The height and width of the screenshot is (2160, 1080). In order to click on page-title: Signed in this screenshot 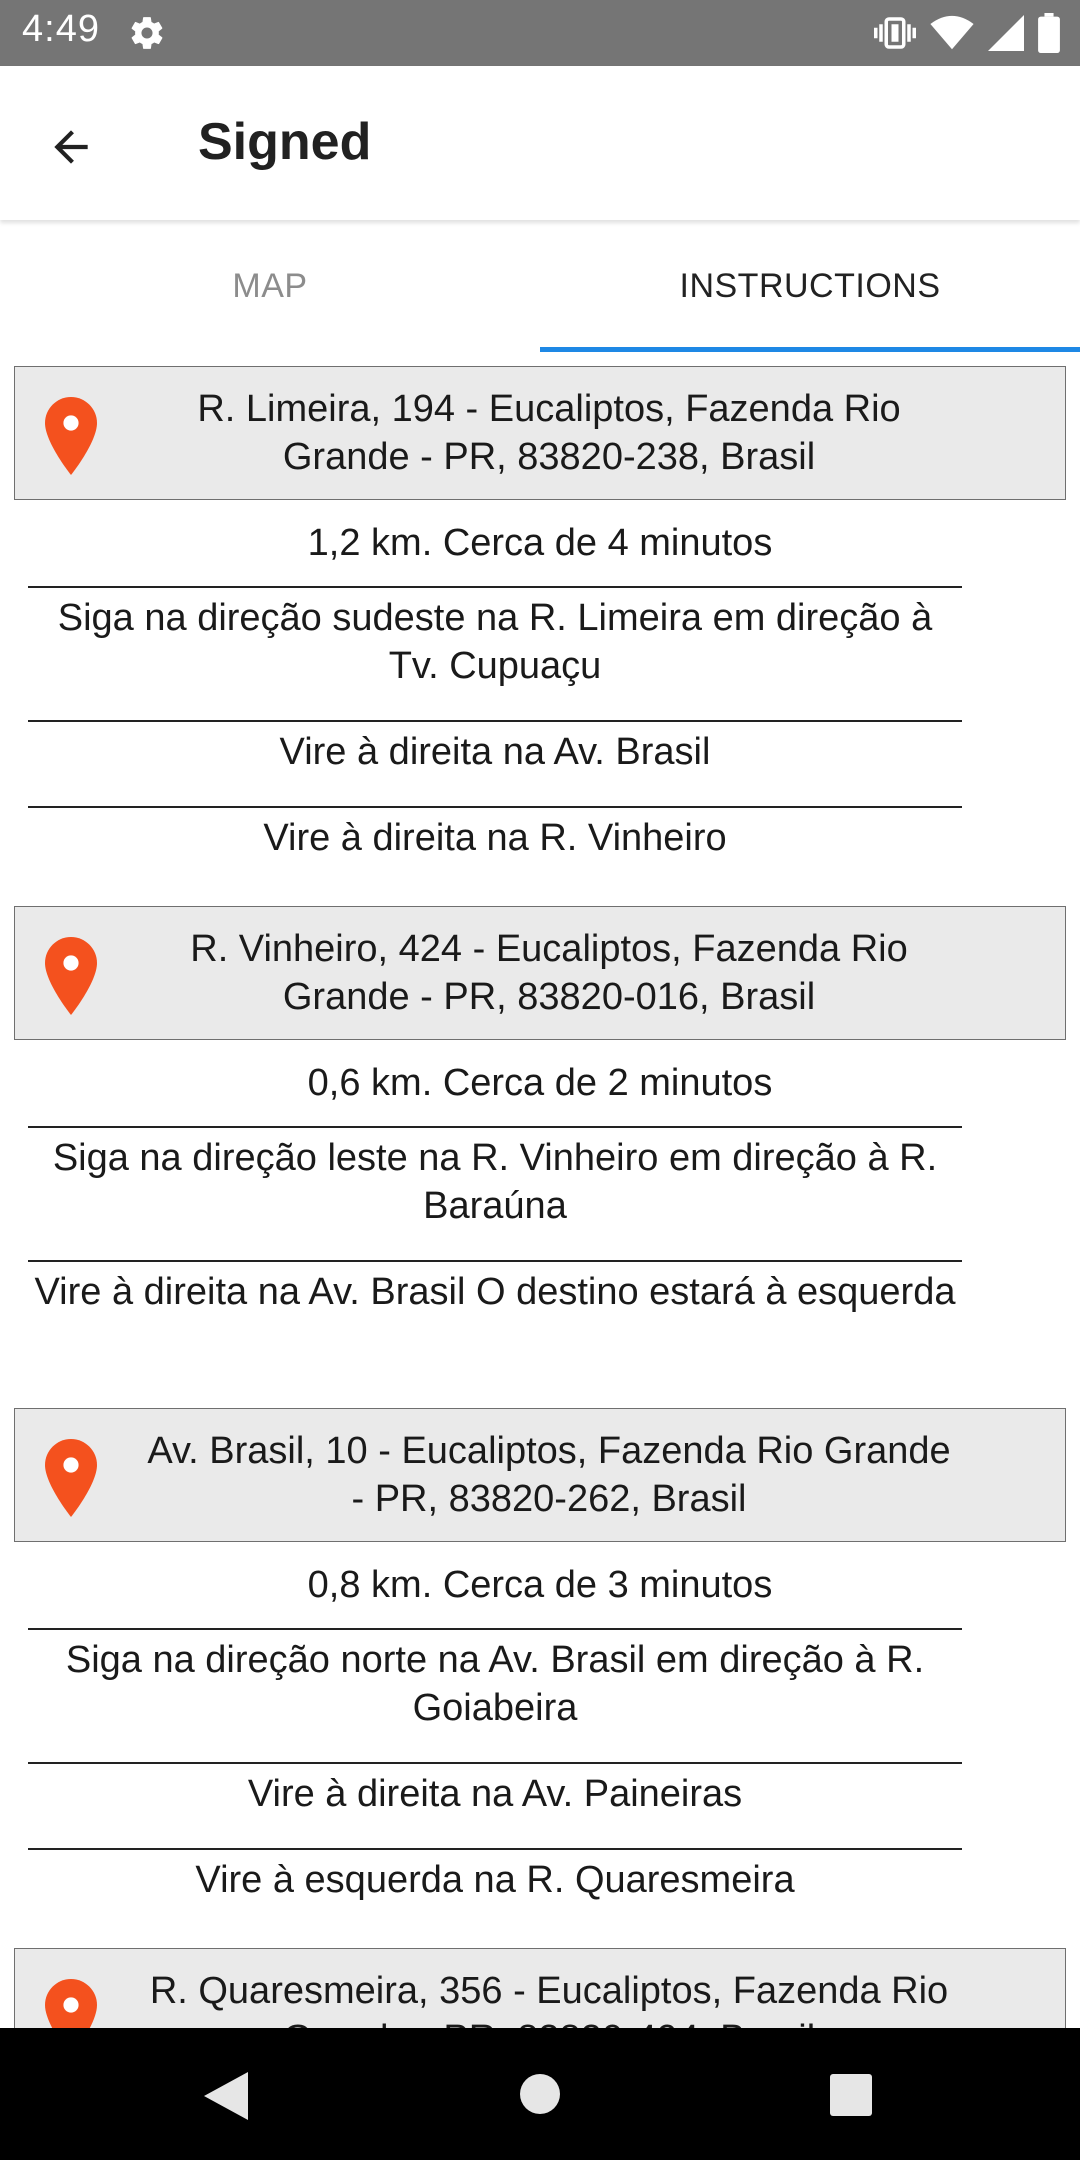, I will do `click(285, 142)`.